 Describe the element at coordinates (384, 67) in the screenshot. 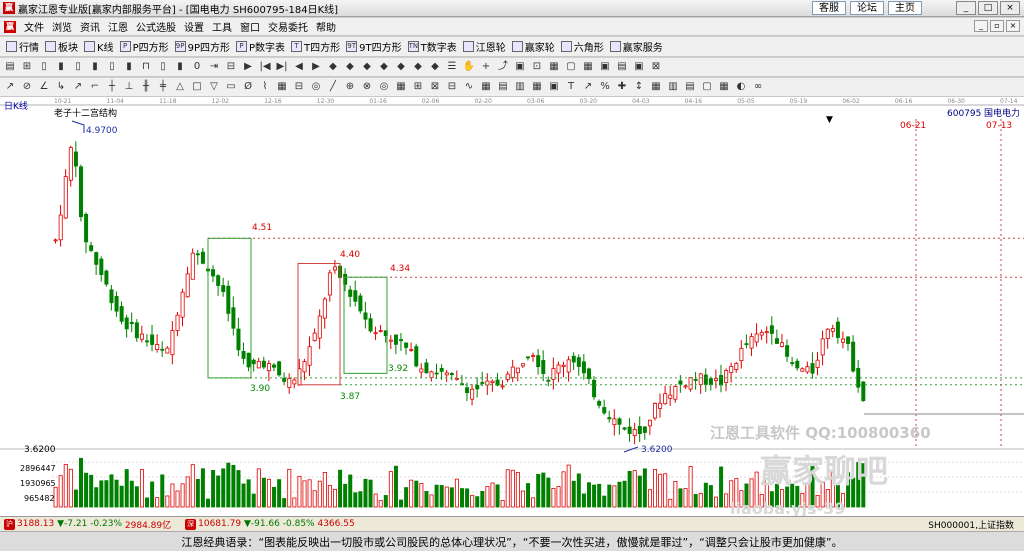

I see `tb2-tool-icon-22: ◆` at that location.